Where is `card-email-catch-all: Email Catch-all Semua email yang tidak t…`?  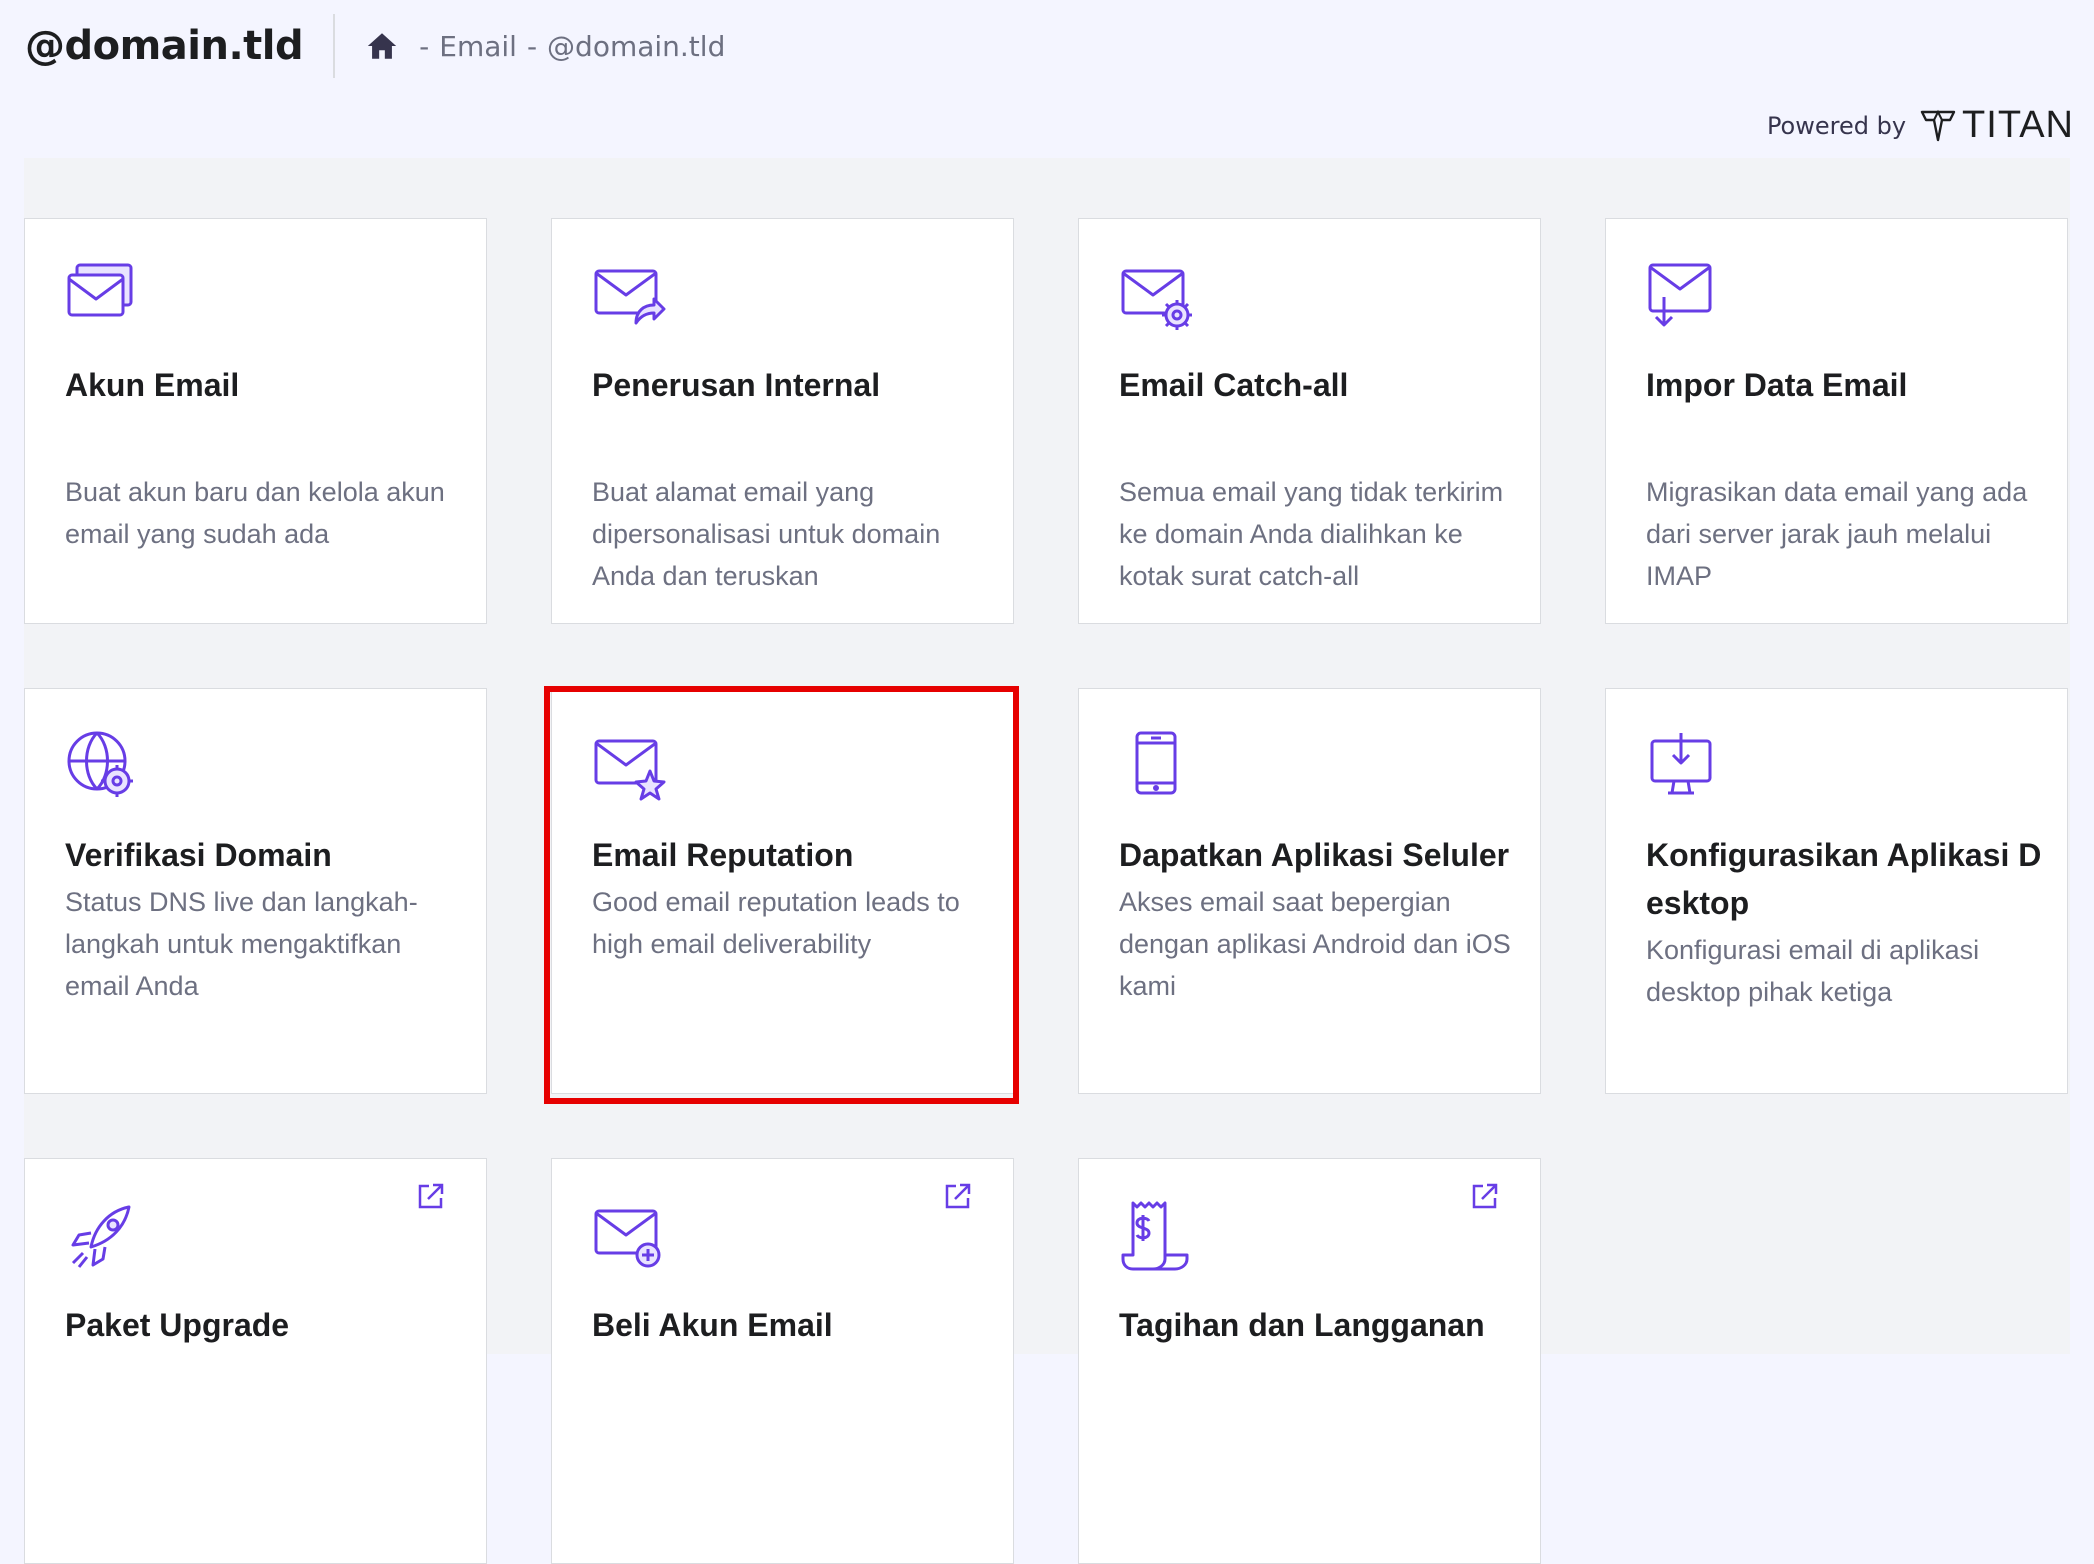
card-email-catch-all: Email Catch-all Semua email yang tidak t… is located at coordinates (1309, 421).